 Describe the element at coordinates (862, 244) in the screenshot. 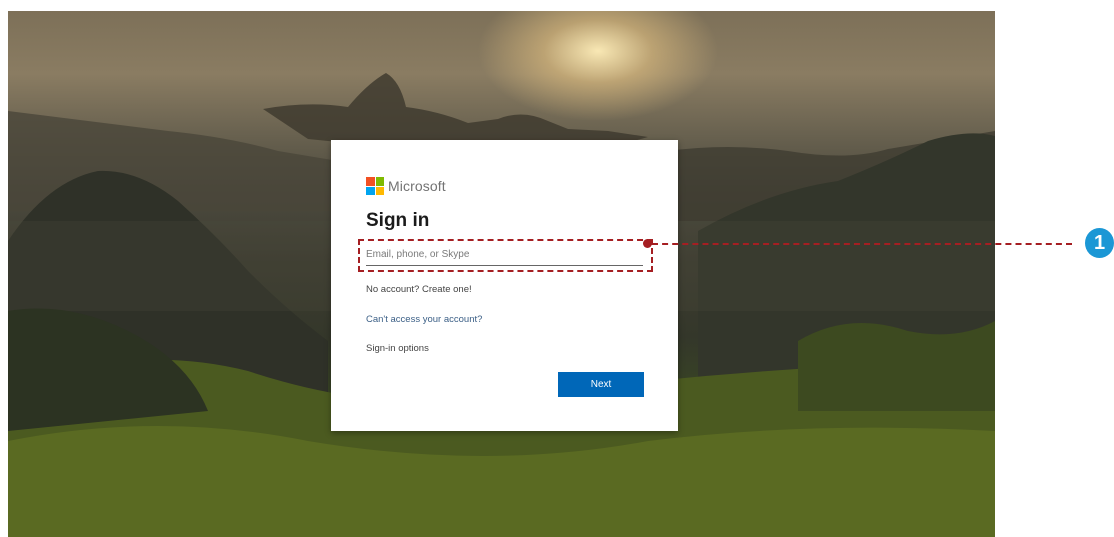

I see `callout-leader-line` at that location.